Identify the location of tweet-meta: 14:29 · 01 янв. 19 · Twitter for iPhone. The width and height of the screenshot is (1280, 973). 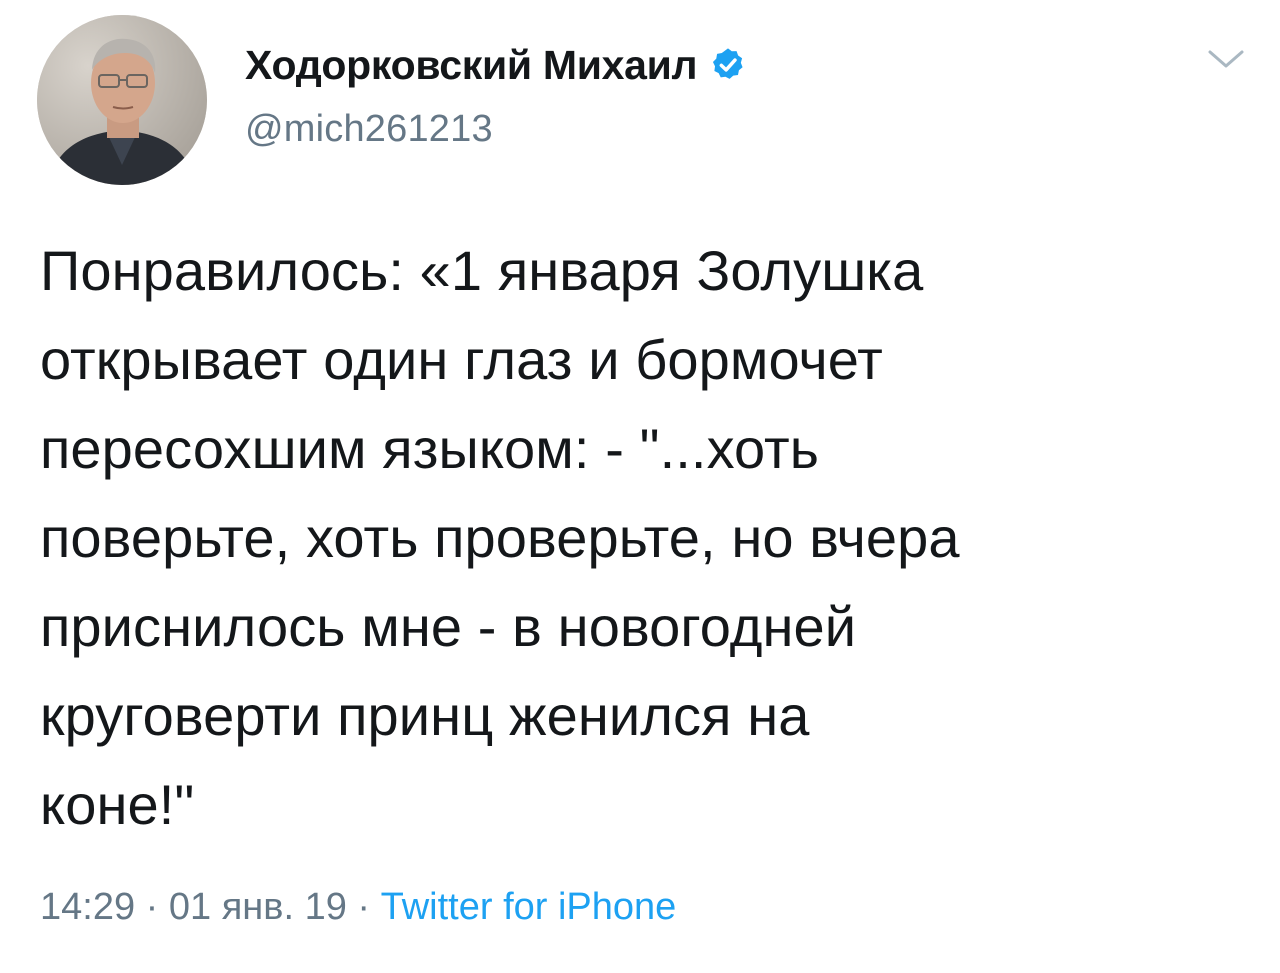
(358, 907).